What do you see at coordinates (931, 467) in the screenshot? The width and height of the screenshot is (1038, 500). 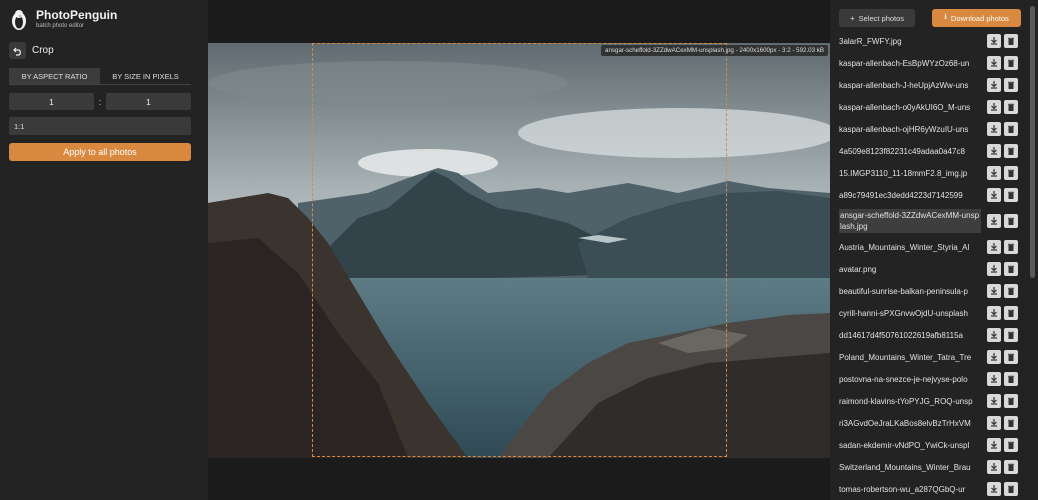 I see `file-list-item: Switzerland_Mountains_Winter_Brau` at bounding box center [931, 467].